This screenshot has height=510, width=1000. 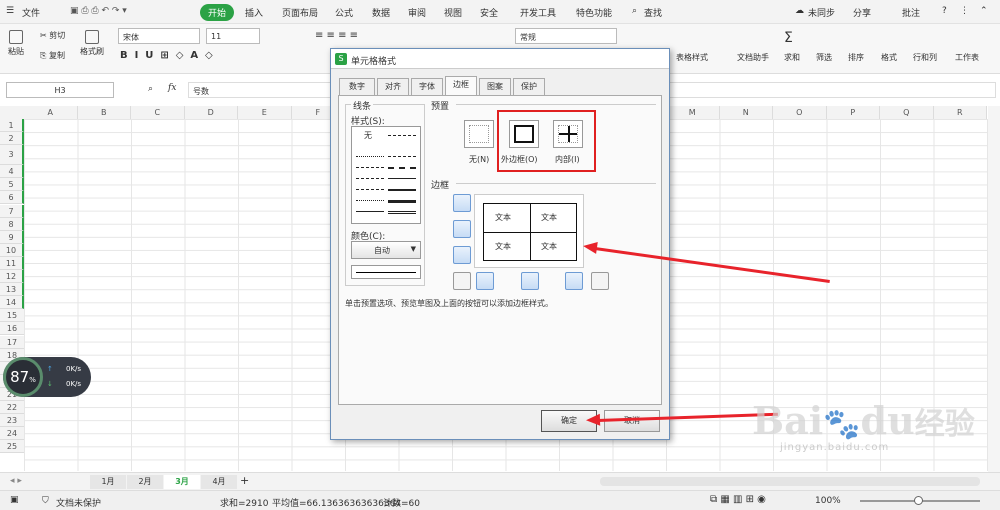 What do you see at coordinates (150, 89) in the screenshot?
I see `zoom-search-icon: ⌕` at bounding box center [150, 89].